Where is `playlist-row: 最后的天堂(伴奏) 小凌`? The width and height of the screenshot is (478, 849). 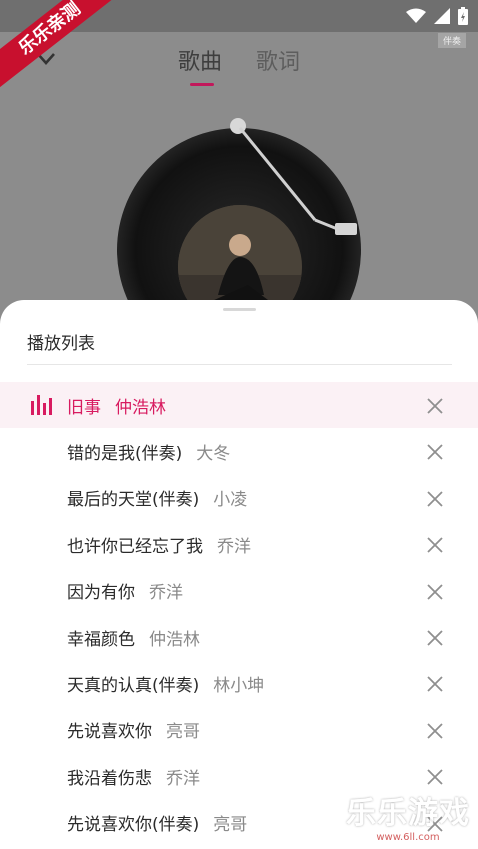
playlist-row: 最后的天堂(伴奏) 小凌 is located at coordinates (239, 498).